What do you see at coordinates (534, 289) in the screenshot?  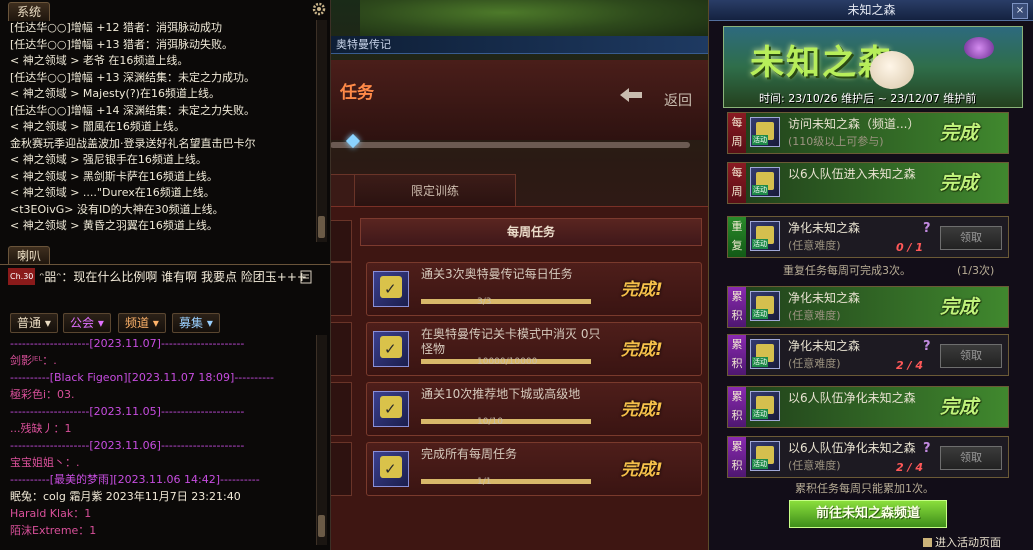 I see `weekly-task-row: ✓ 通关3次奥特曼传记每日任务 3/3 完成!` at bounding box center [534, 289].